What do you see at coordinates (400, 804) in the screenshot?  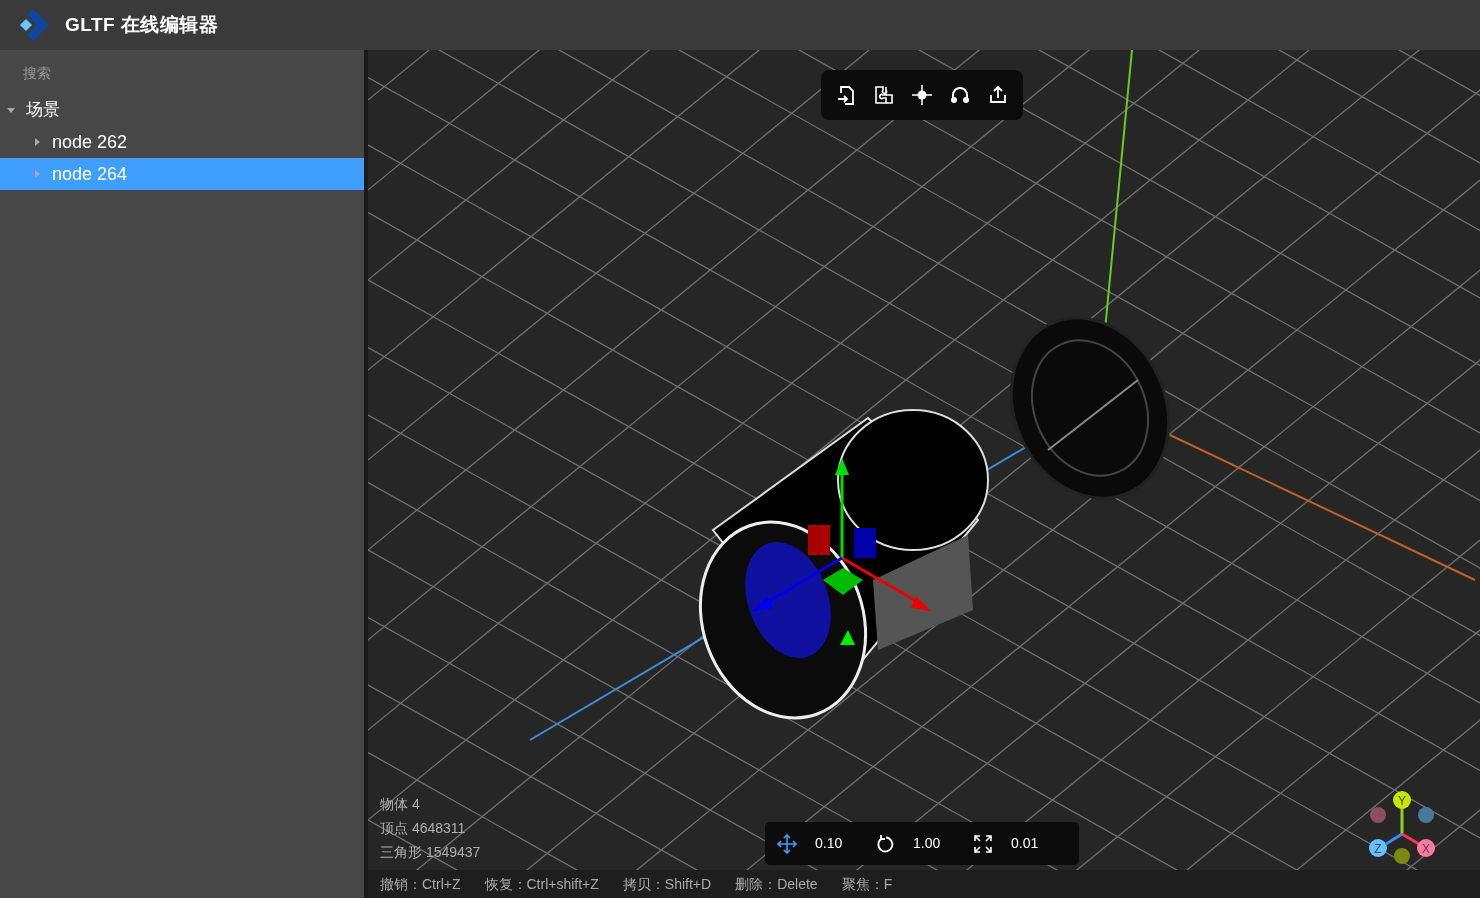 I see `stat-text: 物体 4` at bounding box center [400, 804].